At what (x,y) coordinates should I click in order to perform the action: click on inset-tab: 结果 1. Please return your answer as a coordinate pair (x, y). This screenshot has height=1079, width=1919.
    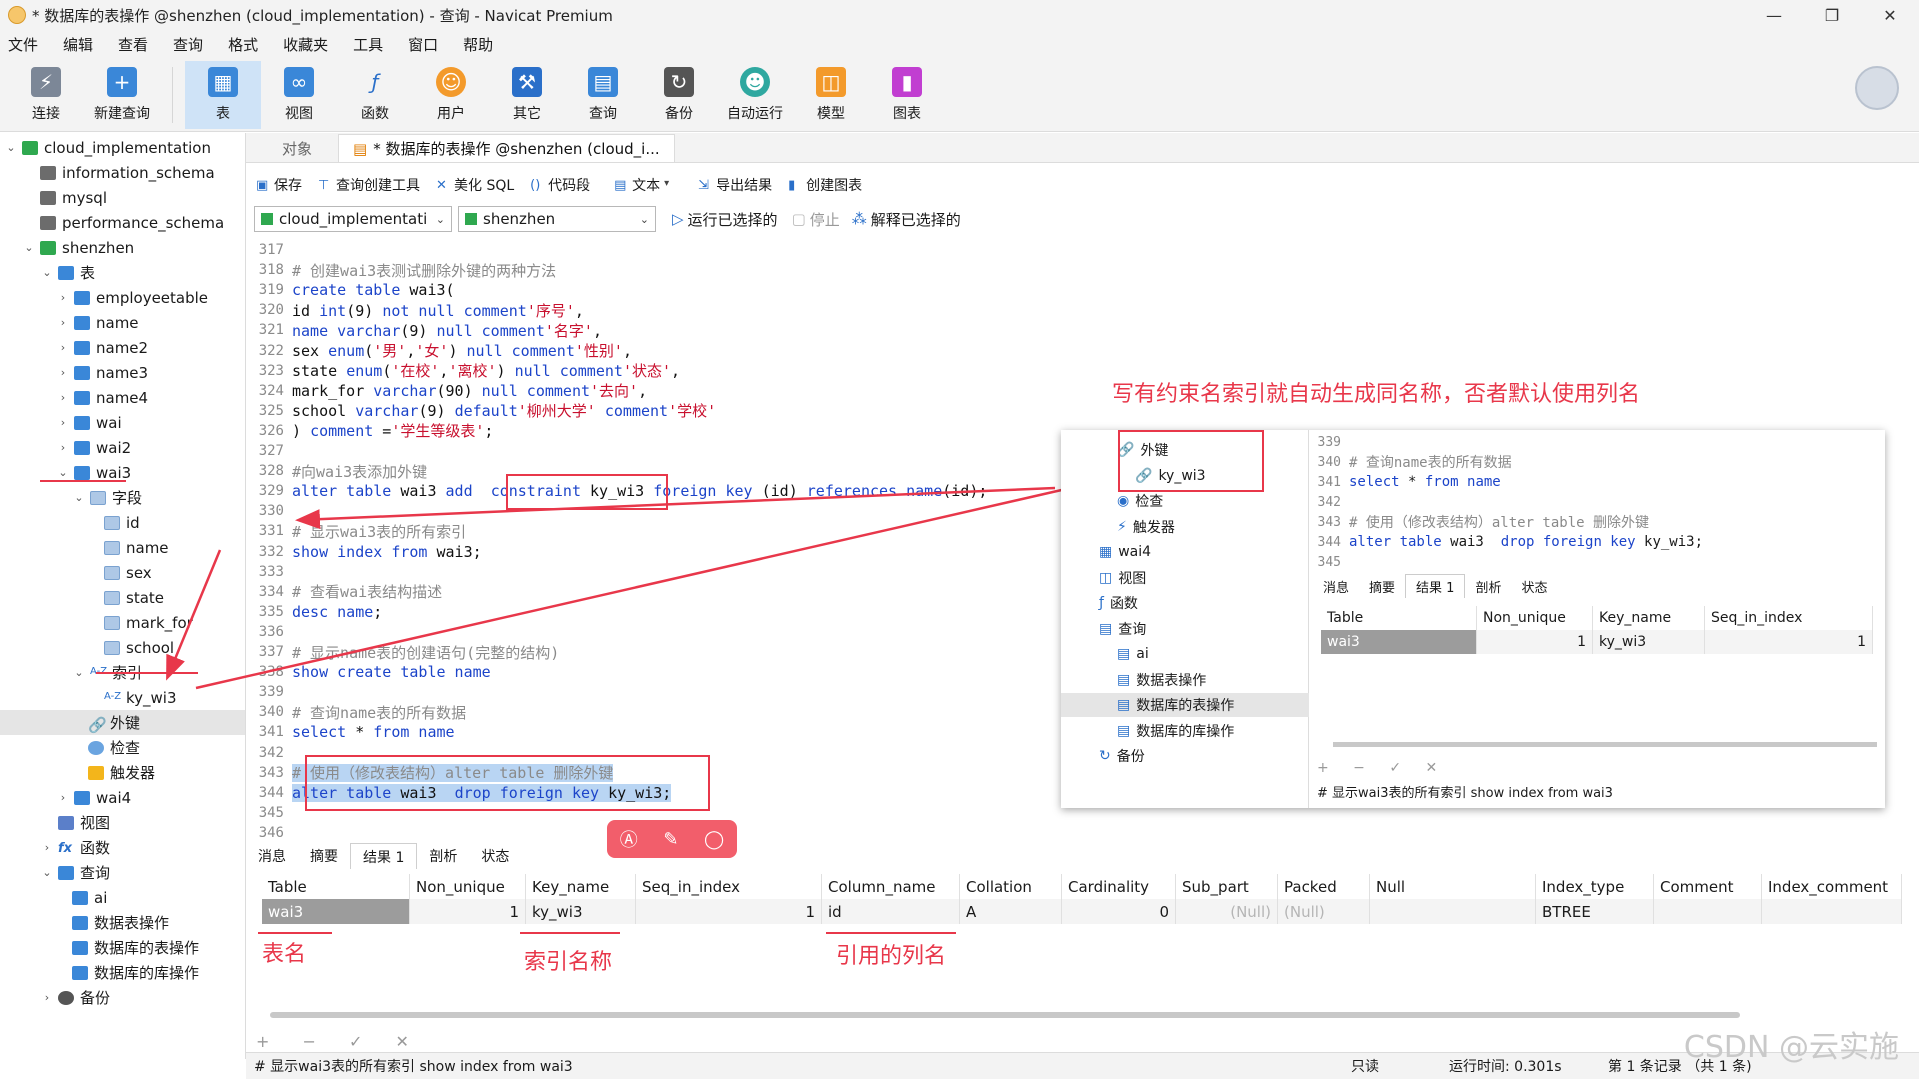
    Looking at the image, I should click on (1435, 586).